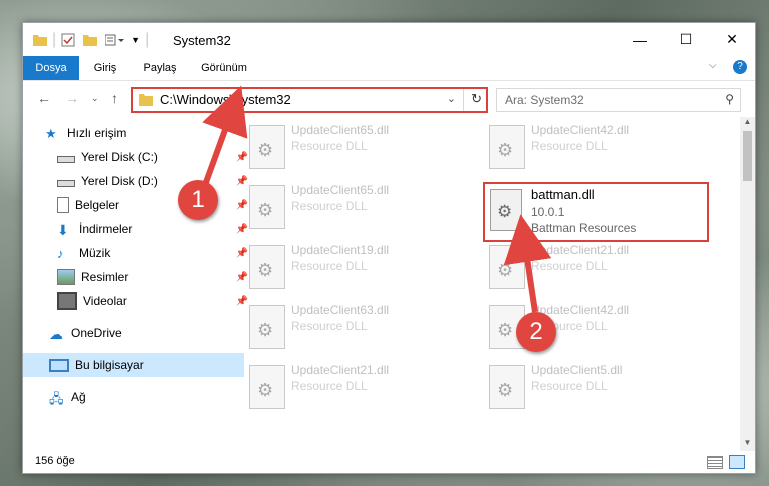 The width and height of the screenshot is (769, 486). Describe the element at coordinates (225, 136) in the screenshot. I see `arrow-to-address-bar` at that location.